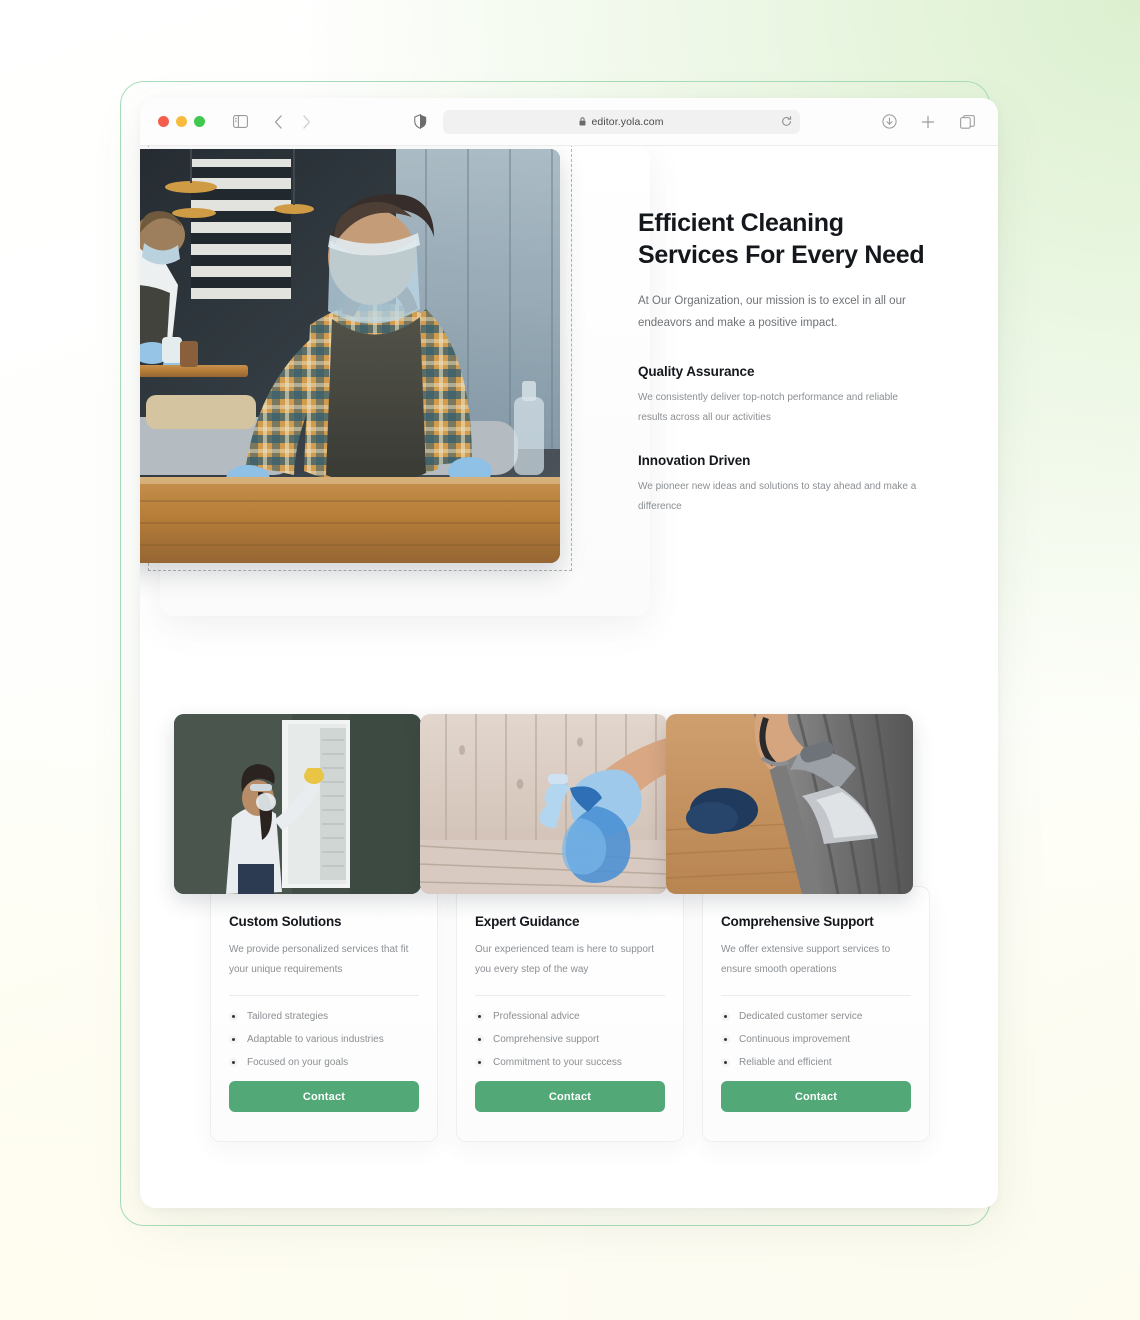 The height and width of the screenshot is (1320, 1140). I want to click on plus-icon, so click(928, 122).